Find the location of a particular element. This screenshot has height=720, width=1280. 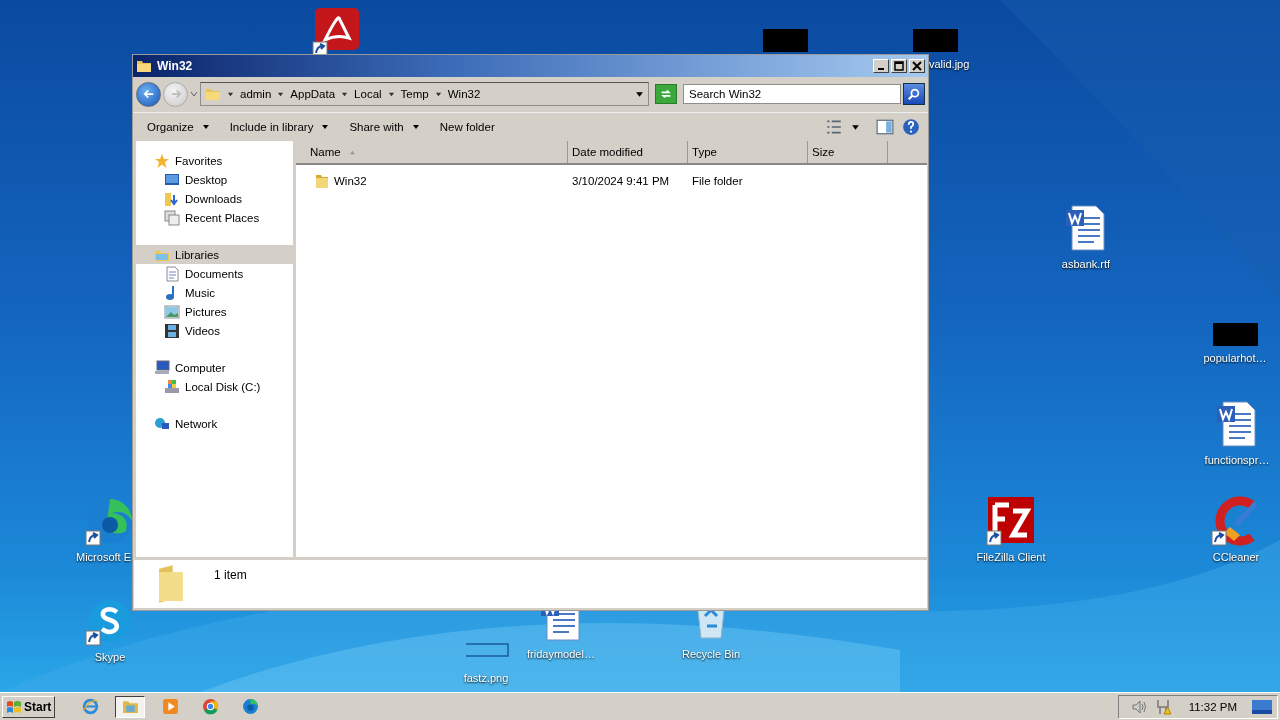

speaker-icon is located at coordinates (1138, 706).